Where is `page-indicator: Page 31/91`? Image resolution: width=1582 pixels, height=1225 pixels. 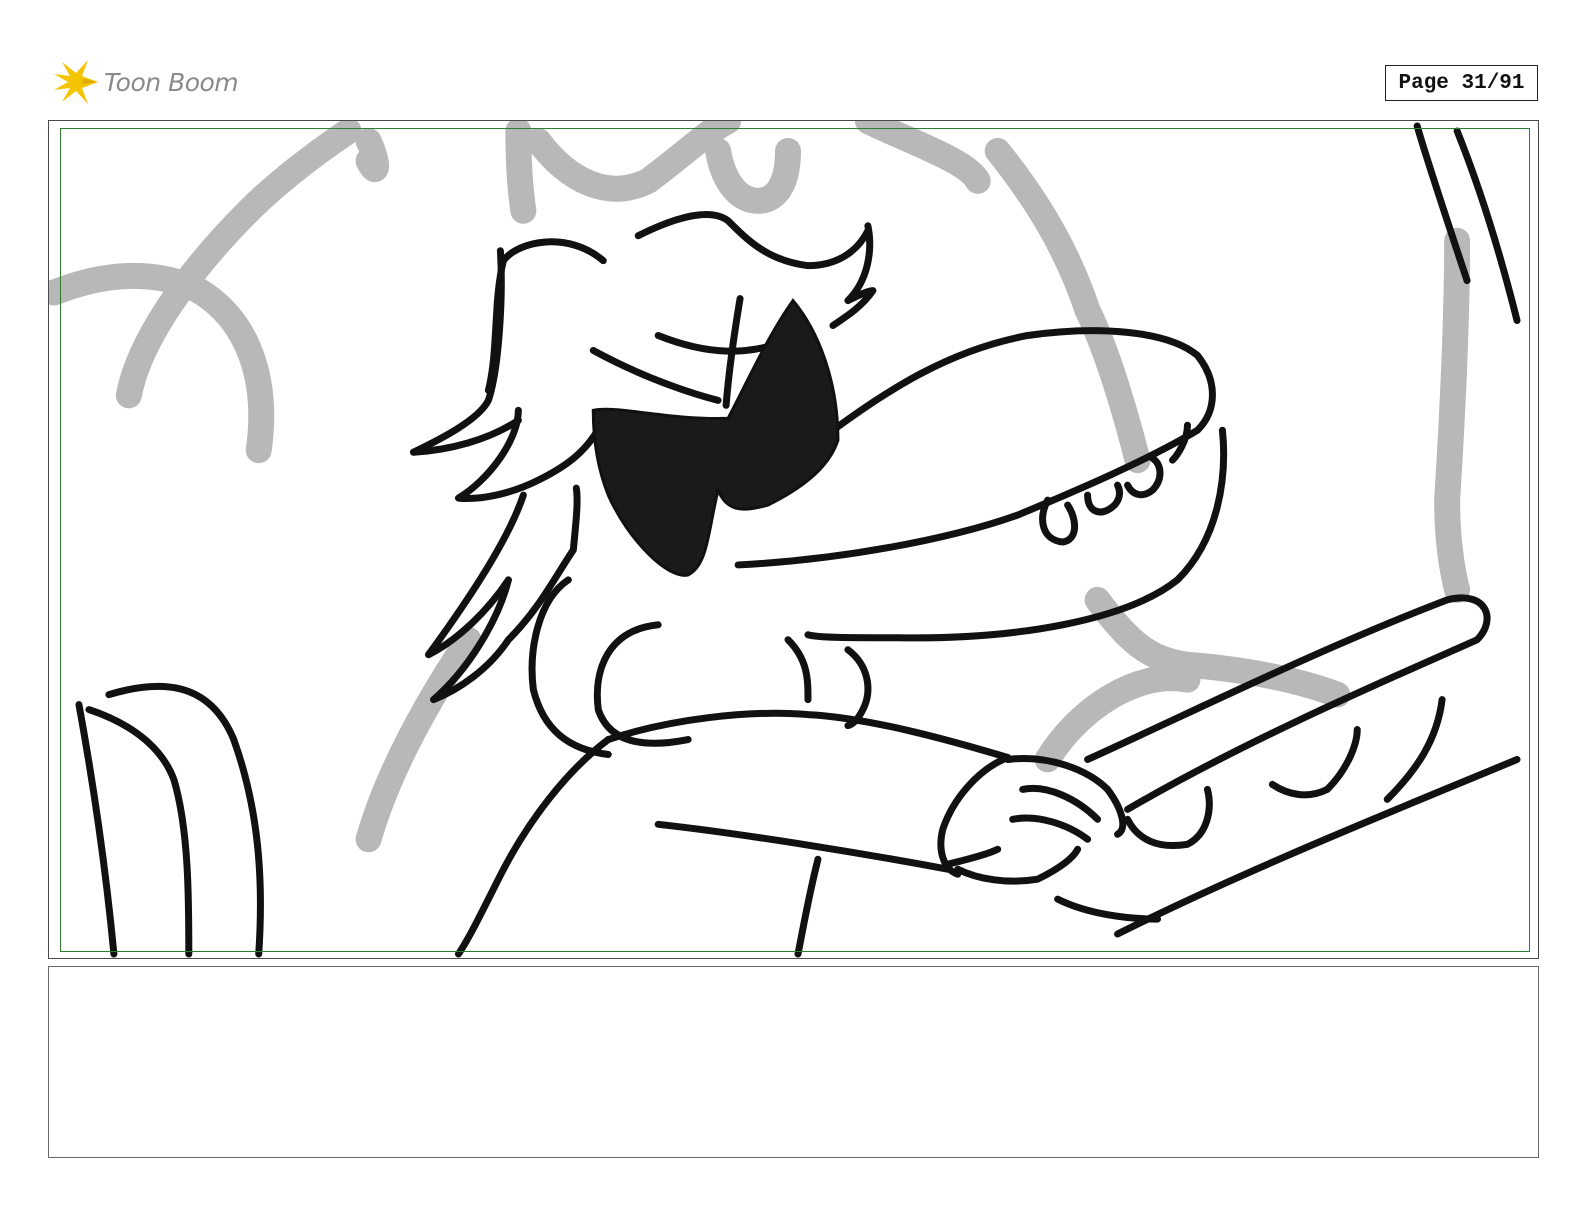 page-indicator: Page 31/91 is located at coordinates (1461, 83).